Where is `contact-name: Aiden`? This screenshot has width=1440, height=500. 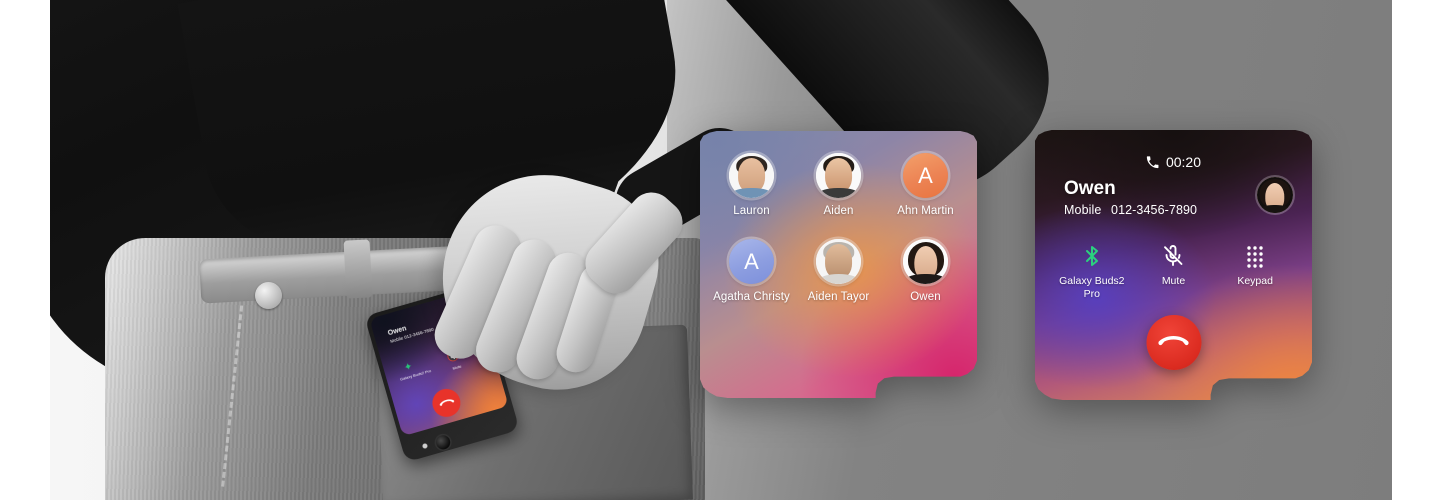 contact-name: Aiden is located at coordinates (838, 211).